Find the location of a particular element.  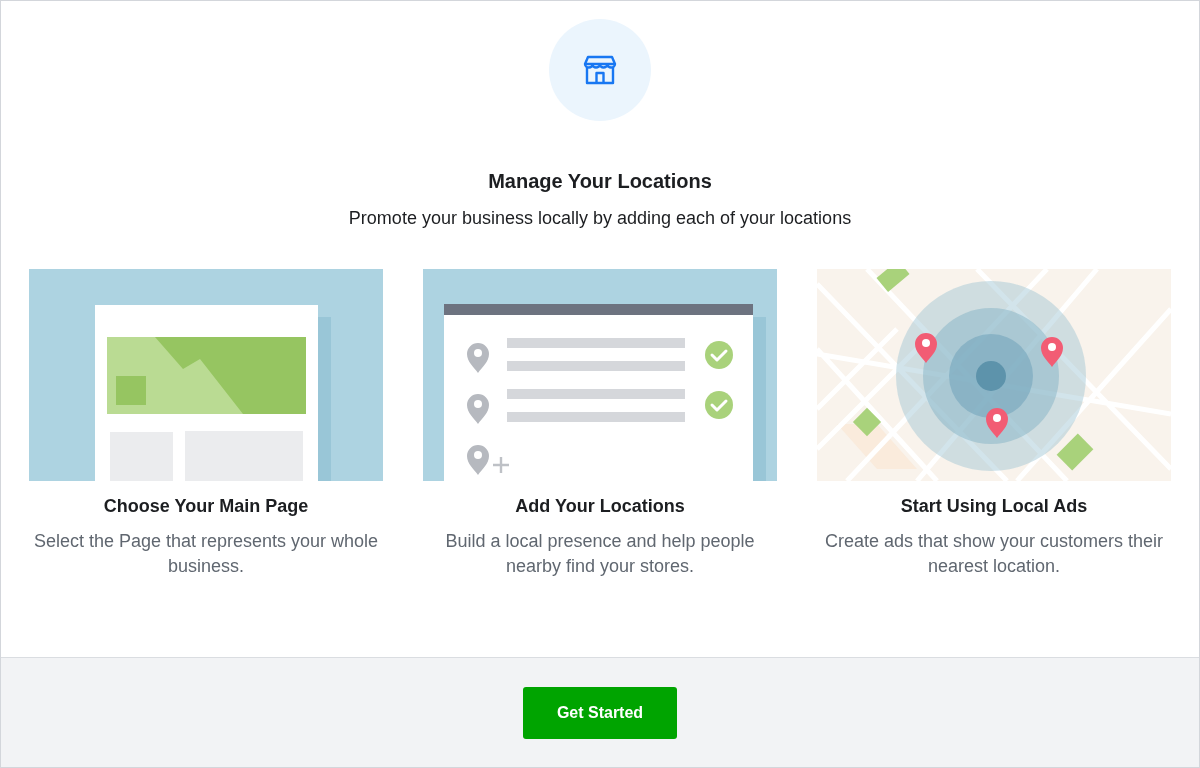

step-title: Start Using Local Ads is located at coordinates (994, 506).